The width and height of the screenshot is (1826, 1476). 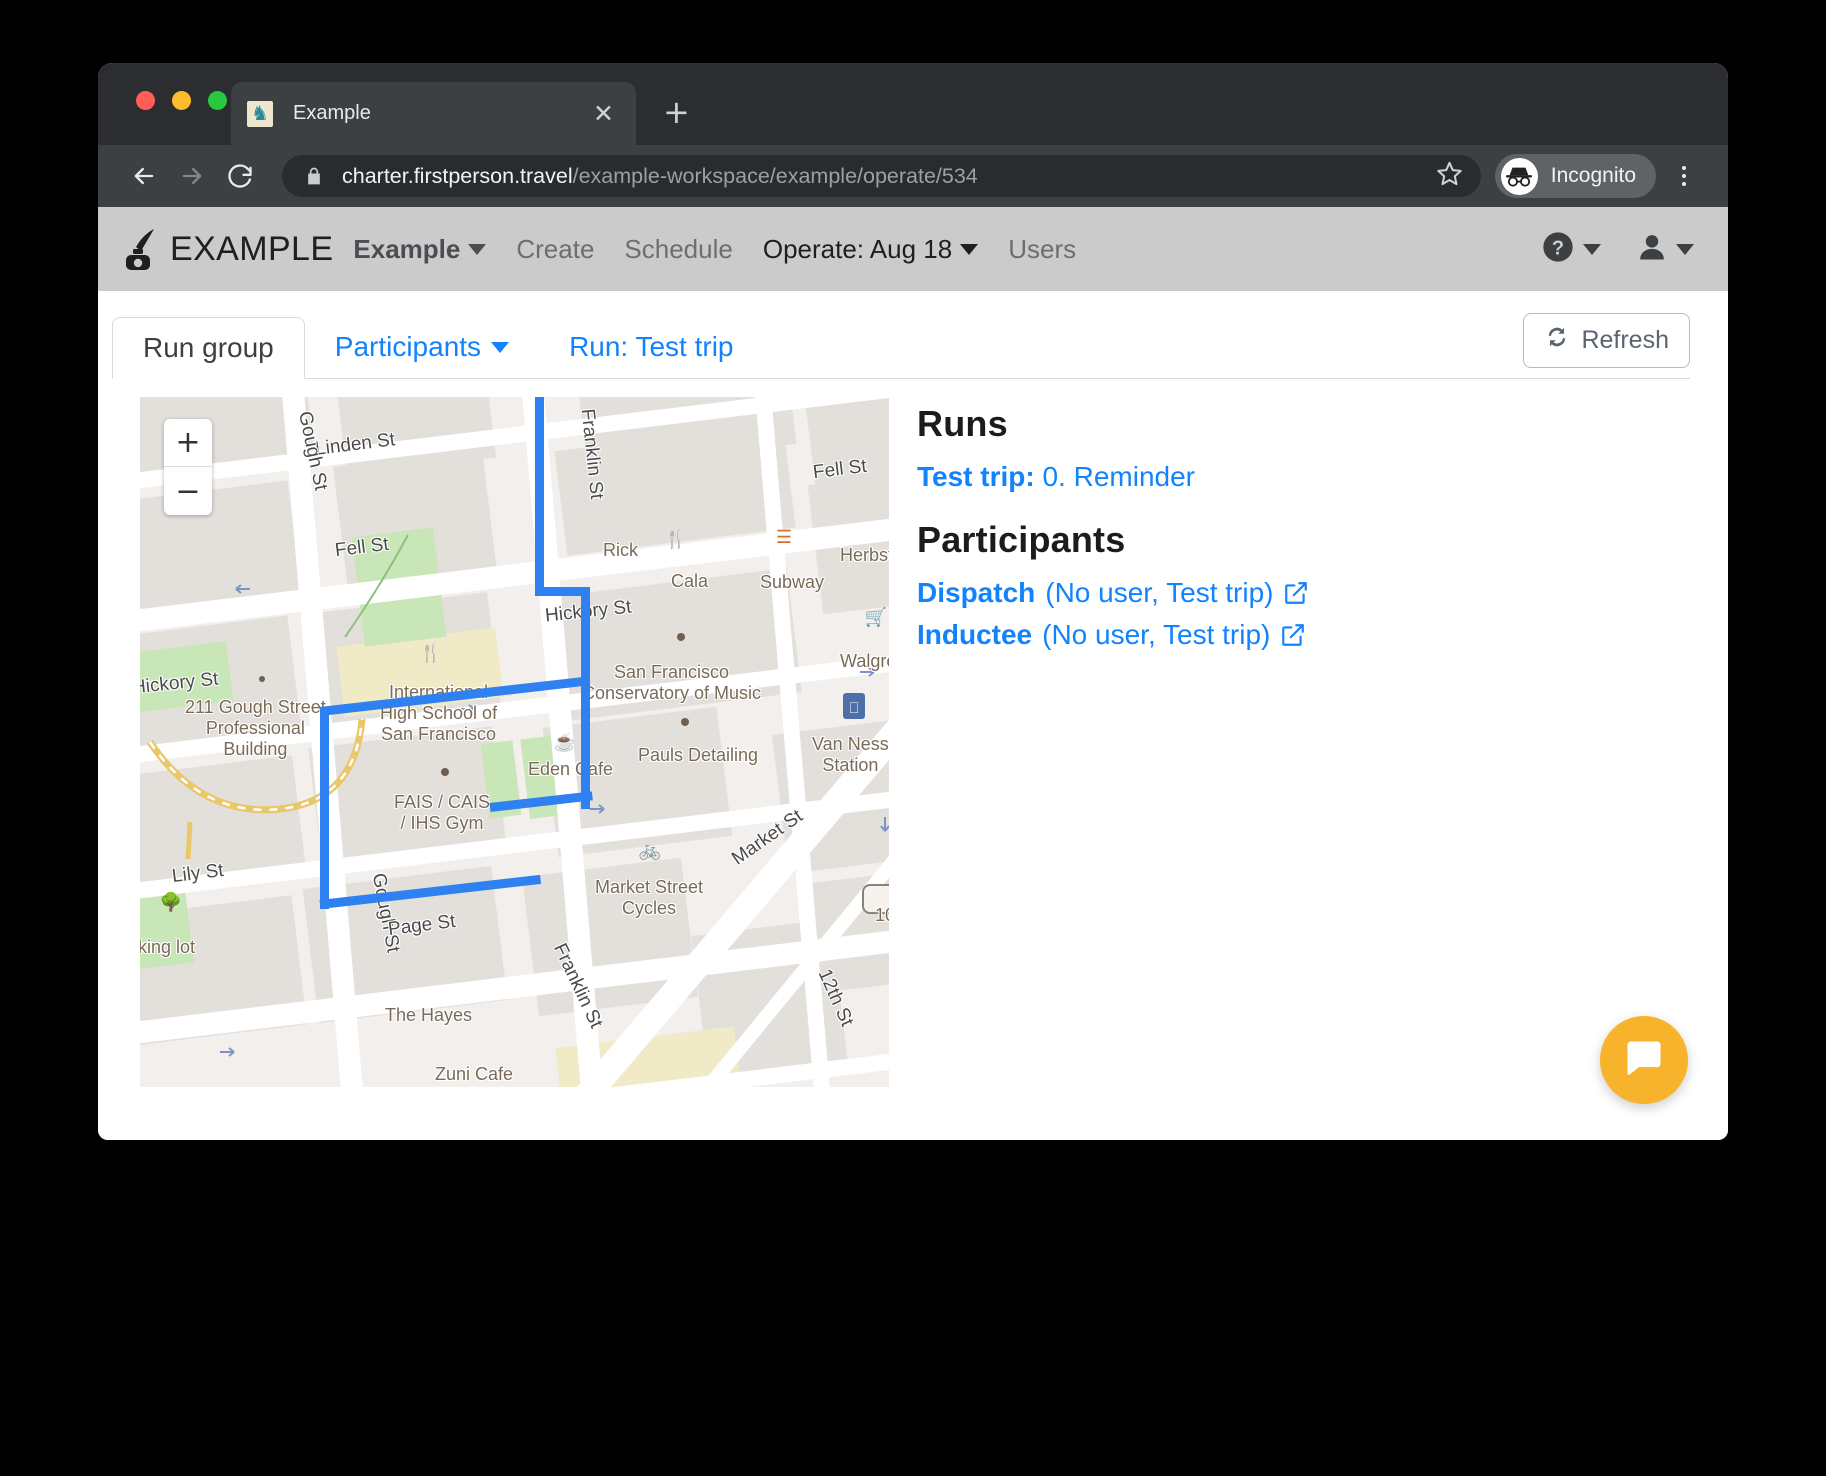 What do you see at coordinates (145, 100) in the screenshot?
I see `close-window-button` at bounding box center [145, 100].